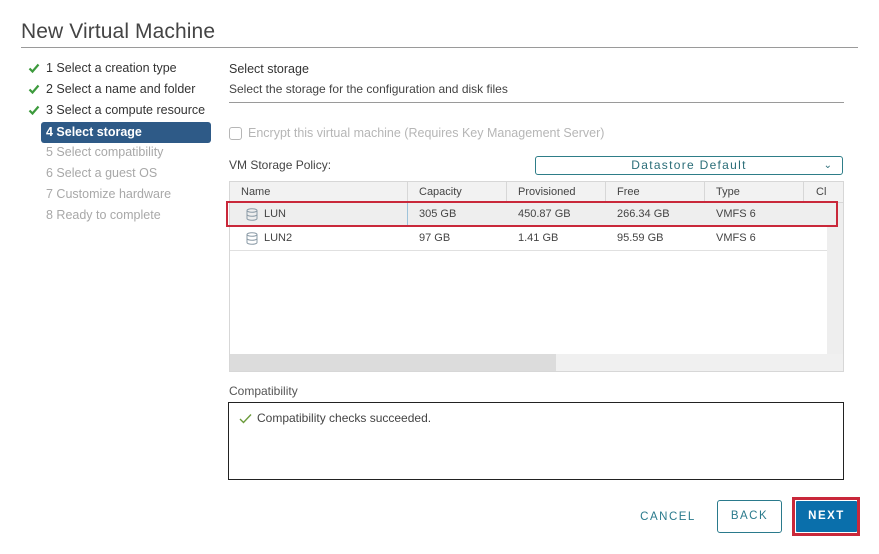 The width and height of the screenshot is (879, 554). I want to click on compatibility-message-text: Compatibility checks succeeded., so click(344, 418).